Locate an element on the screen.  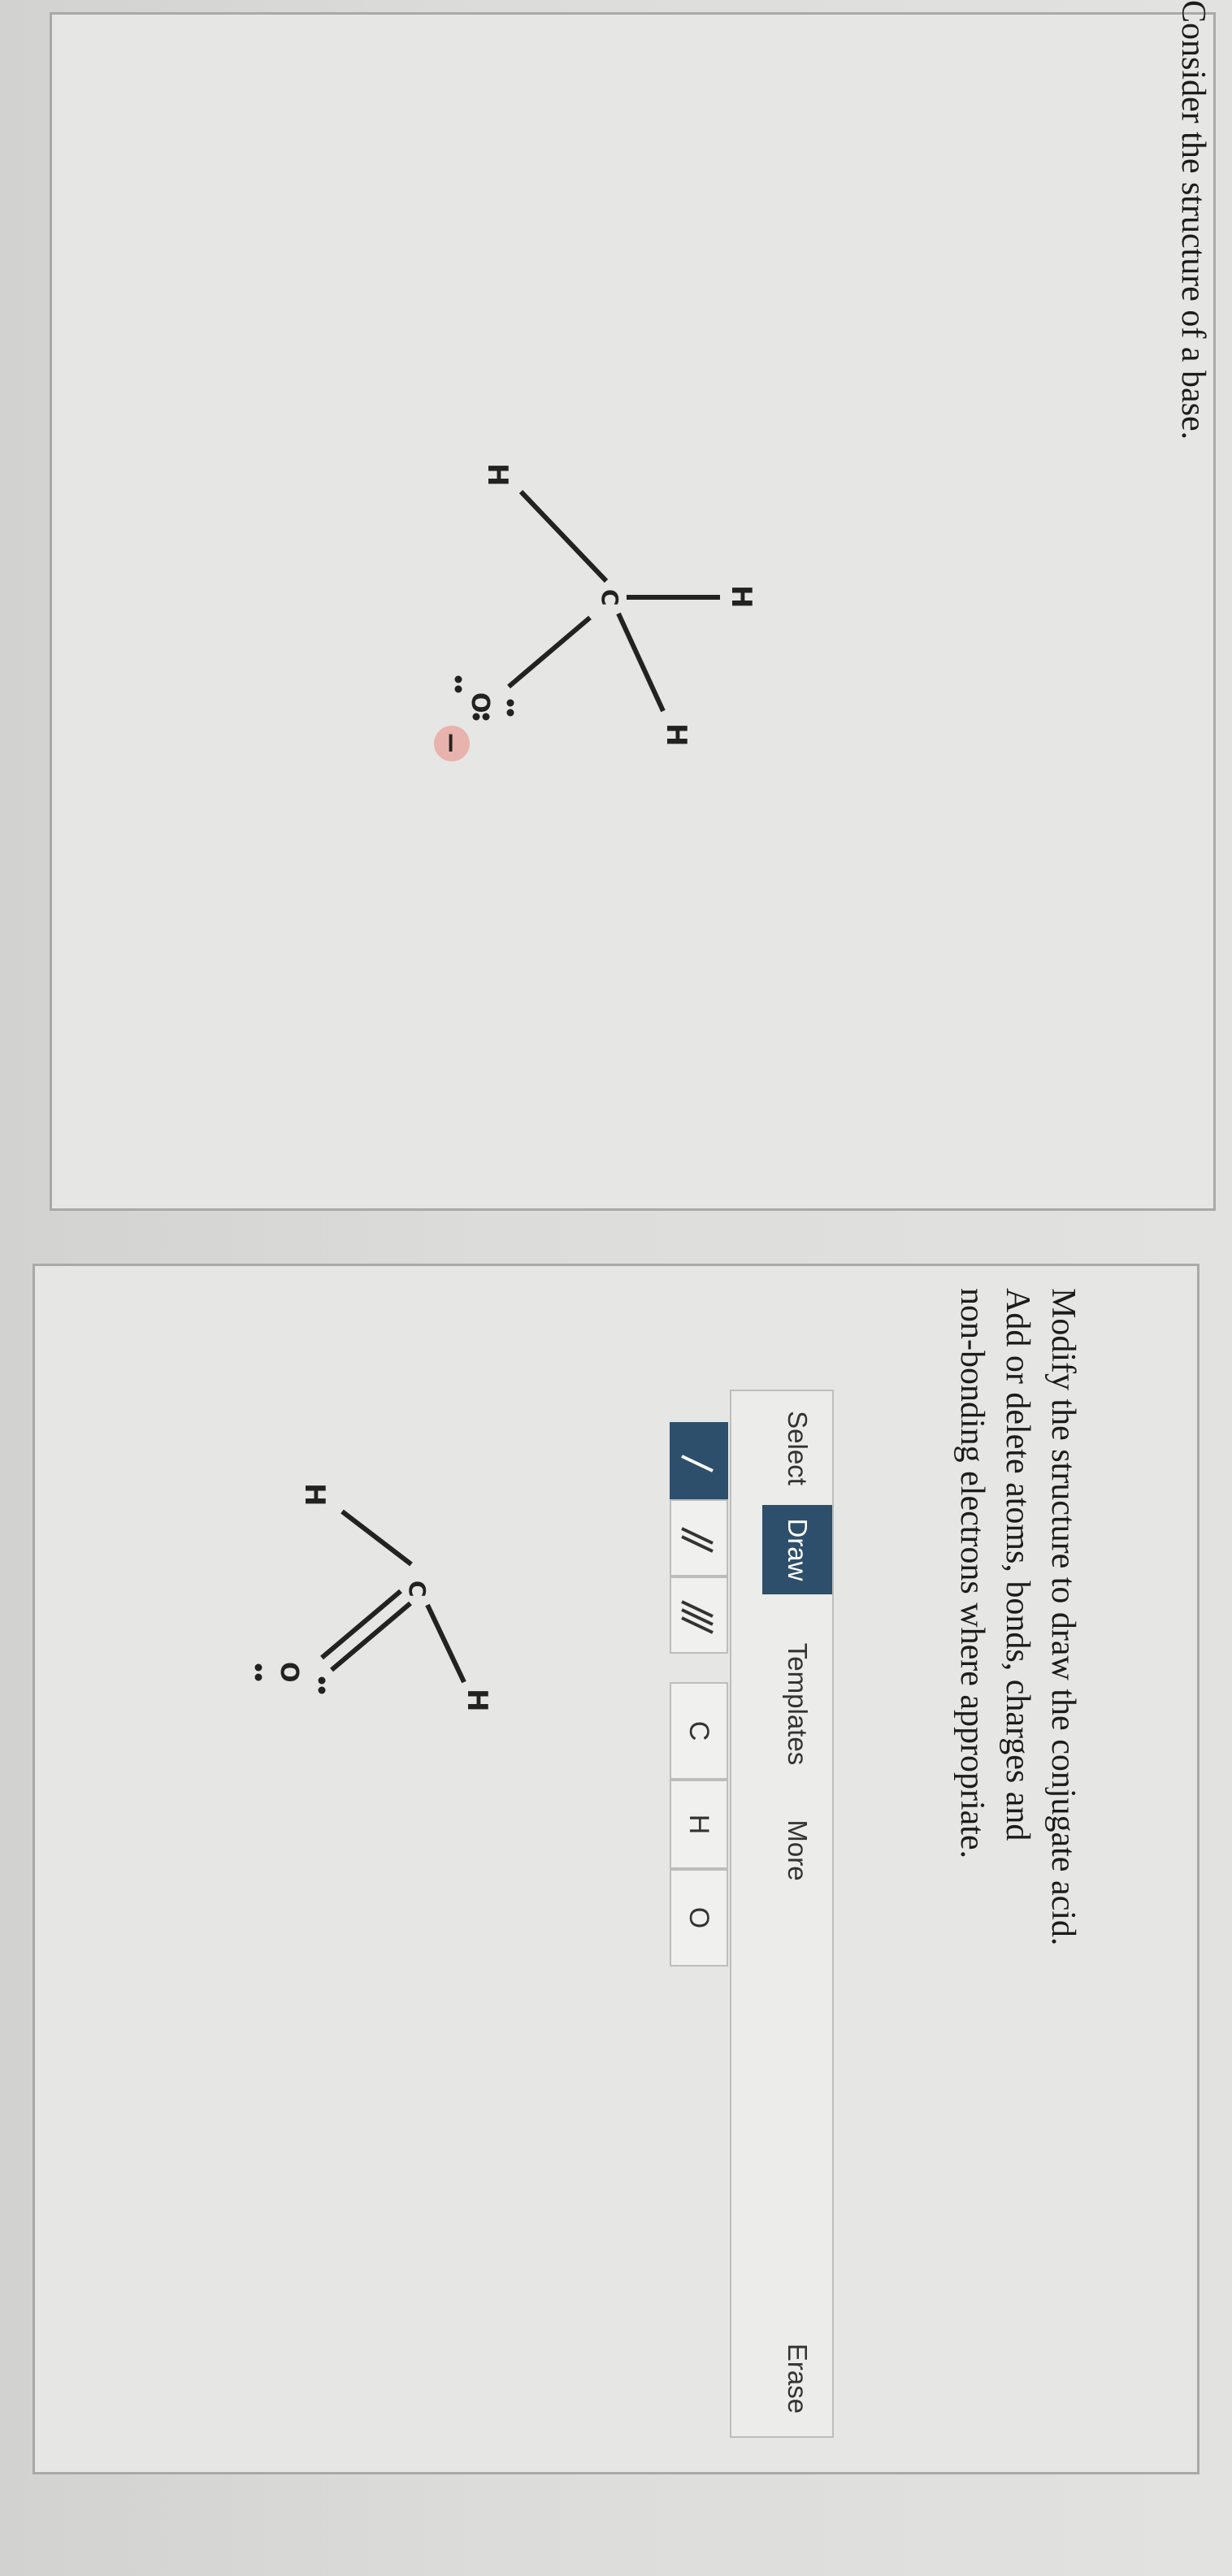
tab-templates: Templates is located at coordinates (797, 1705).